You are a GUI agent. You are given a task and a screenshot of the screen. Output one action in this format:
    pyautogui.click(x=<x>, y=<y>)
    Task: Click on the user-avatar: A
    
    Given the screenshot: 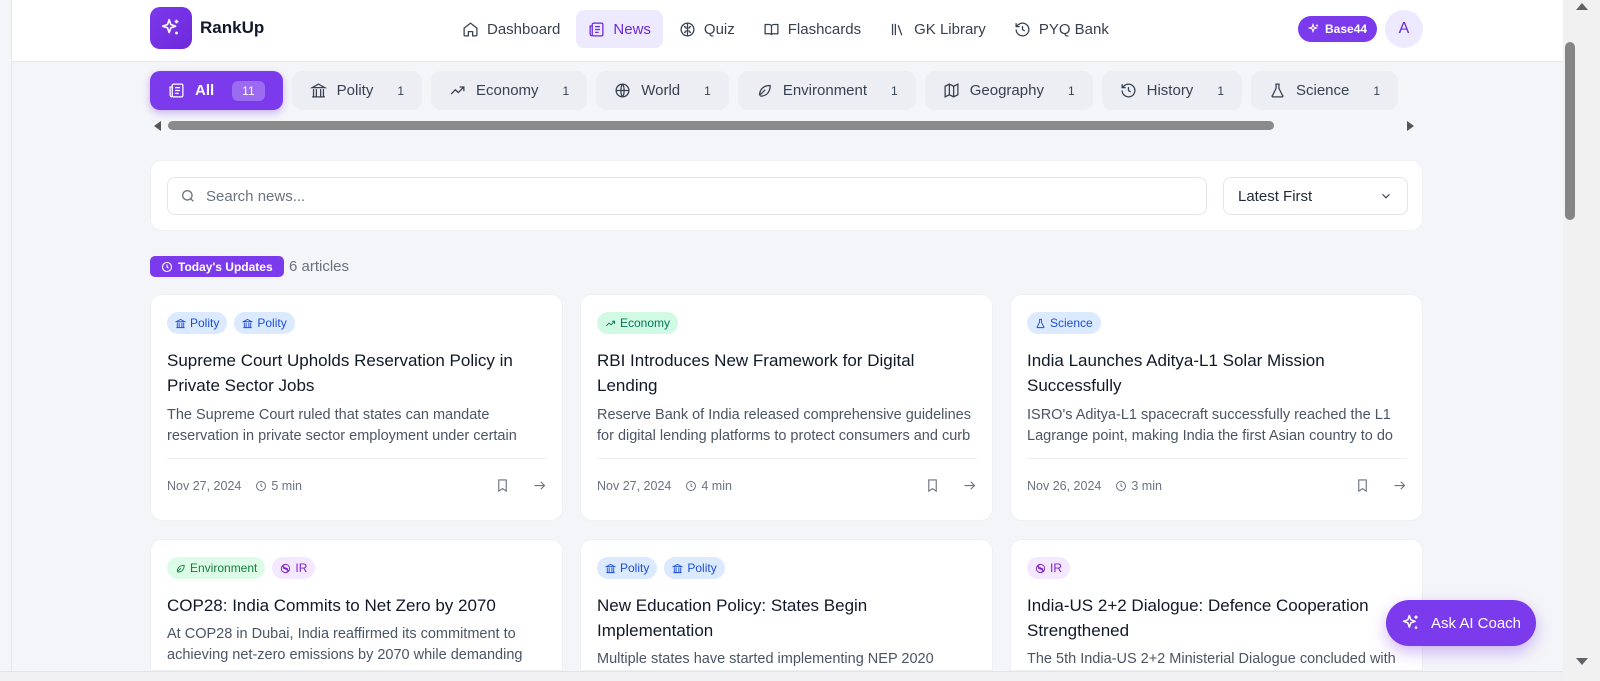 What is the action you would take?
    pyautogui.click(x=1404, y=29)
    